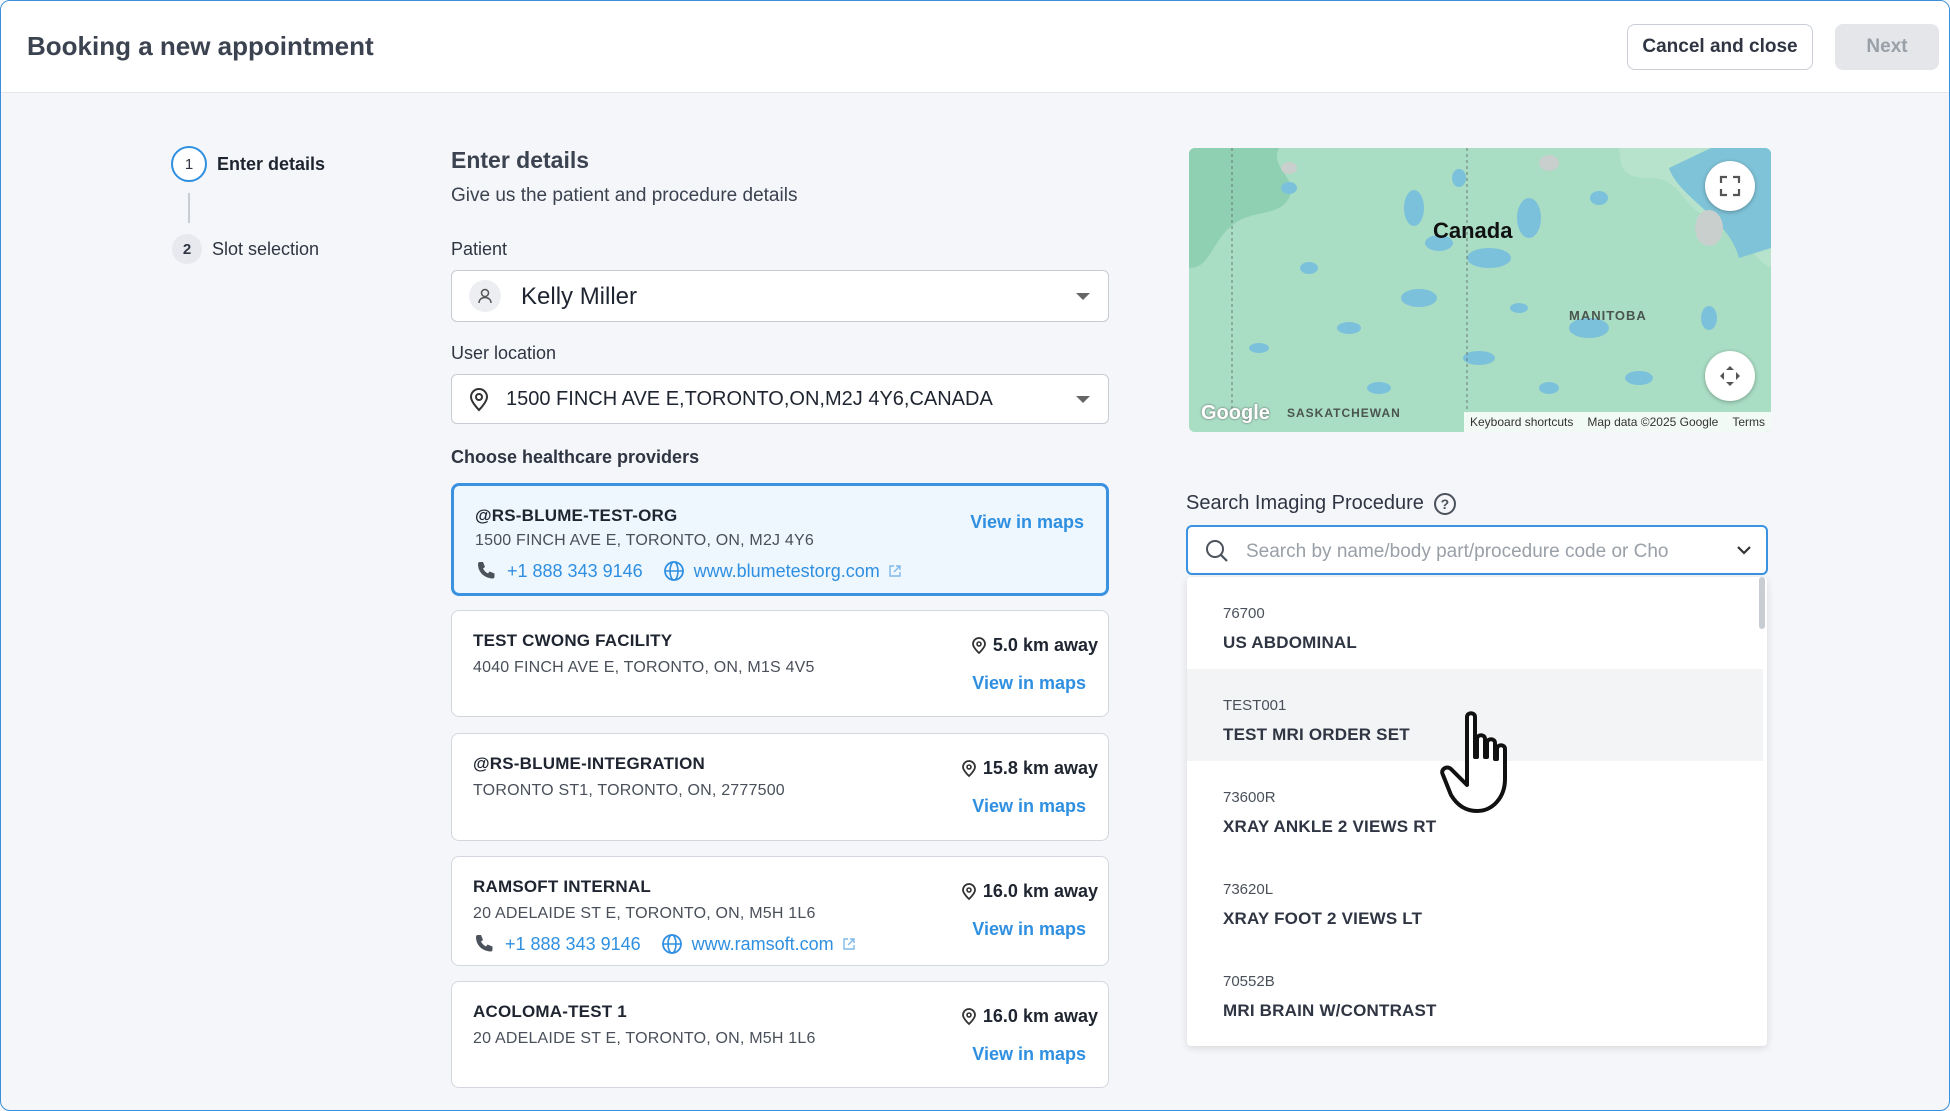 The height and width of the screenshot is (1111, 1950). I want to click on step-enter-details: 1 Enter details, so click(248, 164).